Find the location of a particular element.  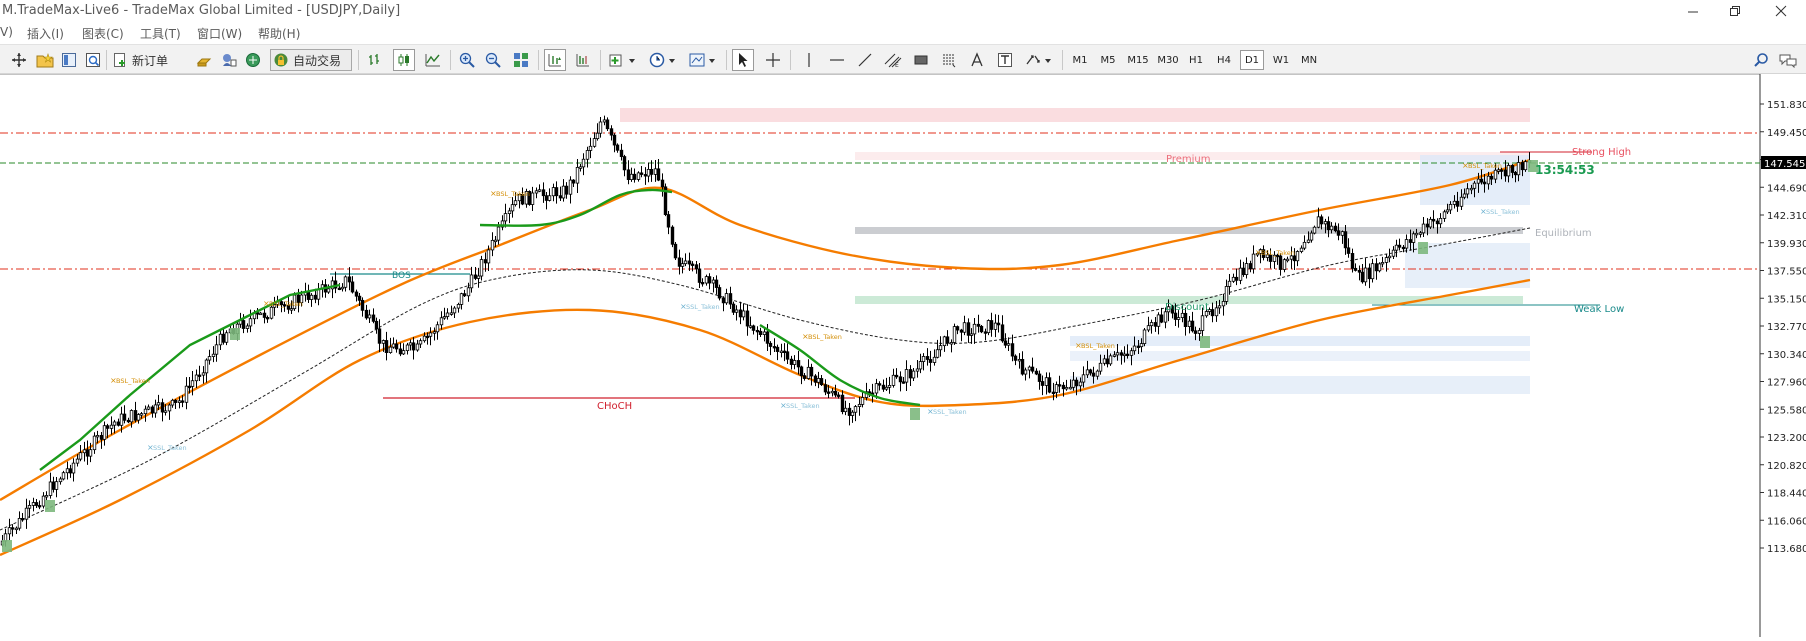

timeframe-mn: MN is located at coordinates (1309, 60).